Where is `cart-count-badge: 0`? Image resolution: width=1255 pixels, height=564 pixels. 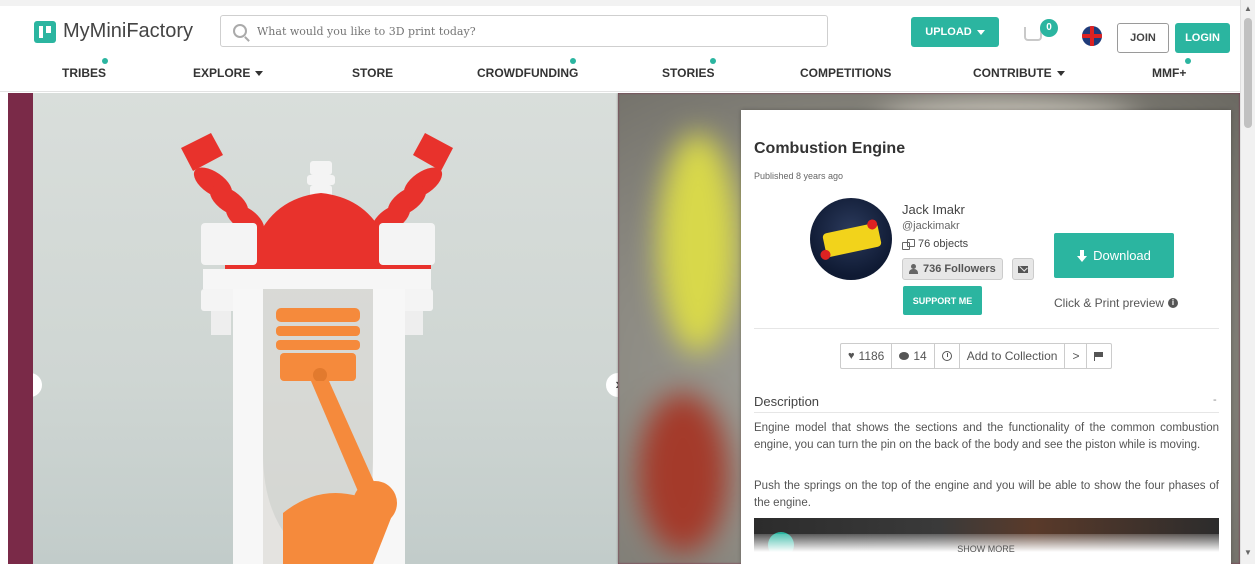 cart-count-badge: 0 is located at coordinates (1049, 28).